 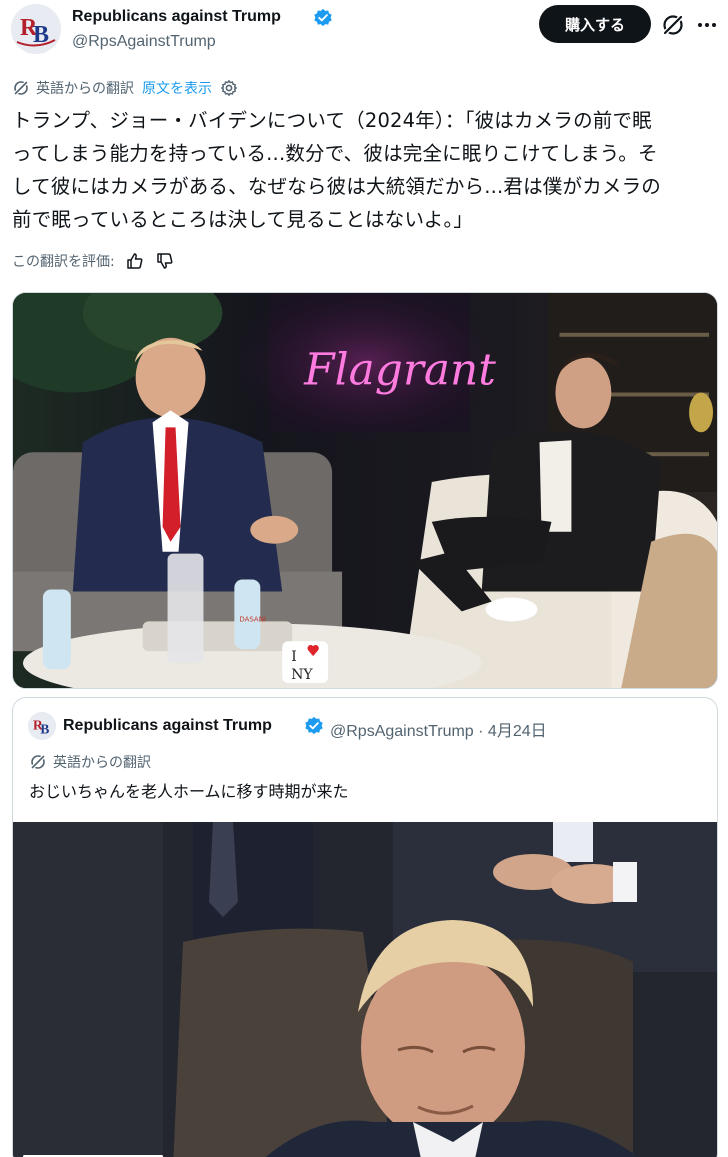 What do you see at coordinates (438, 729) in the screenshot?
I see `quoted-handle-date: @RpsAgainstTrump · 4月24日` at bounding box center [438, 729].